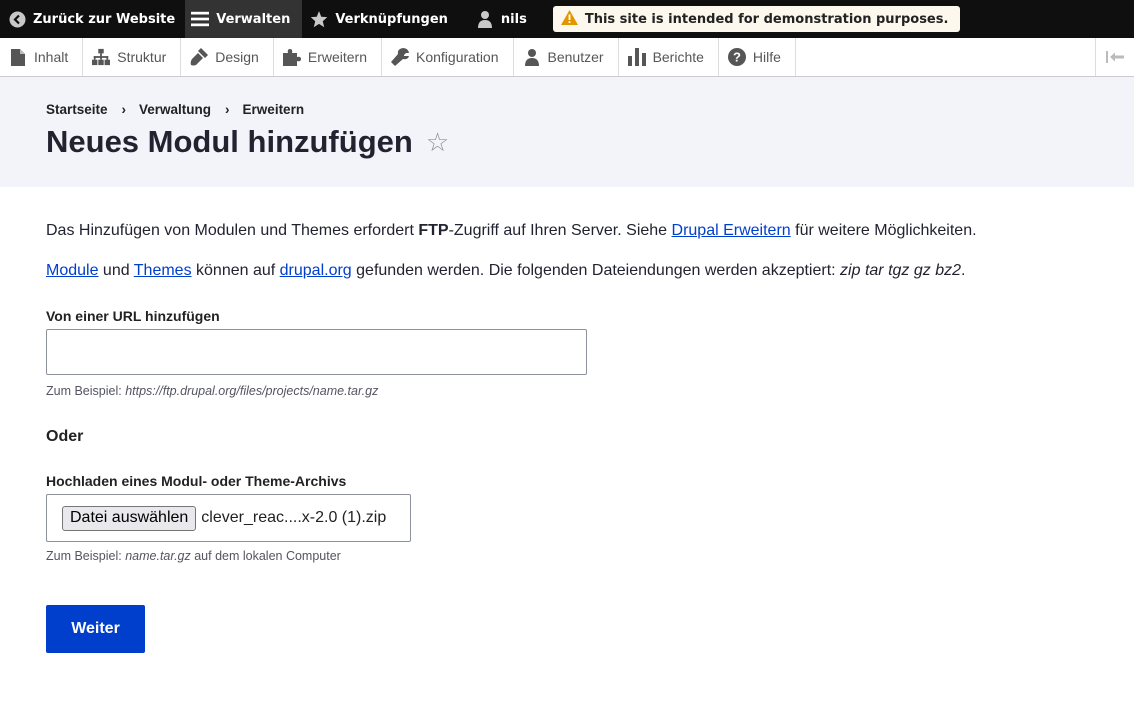 This screenshot has width=1134, height=719. I want to click on tray-item-hilfe: ? Hilfe, so click(757, 57).